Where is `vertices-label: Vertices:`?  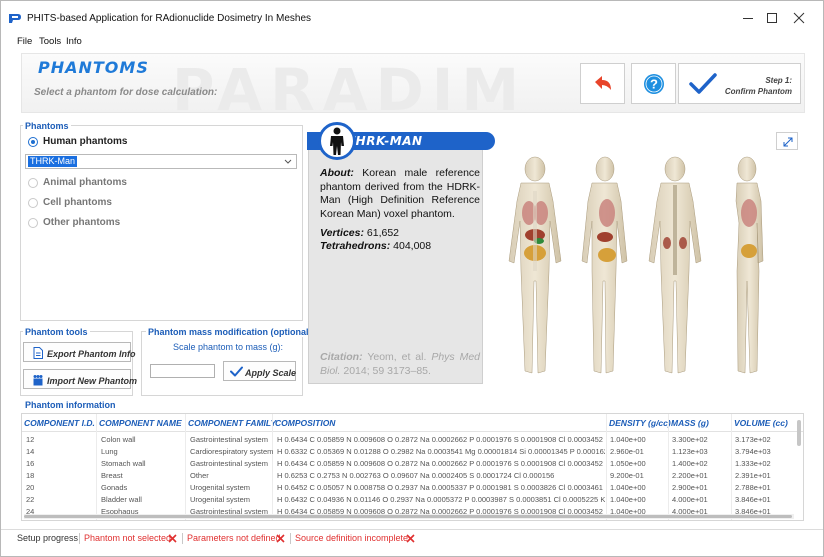 vertices-label: Vertices: is located at coordinates (342, 233).